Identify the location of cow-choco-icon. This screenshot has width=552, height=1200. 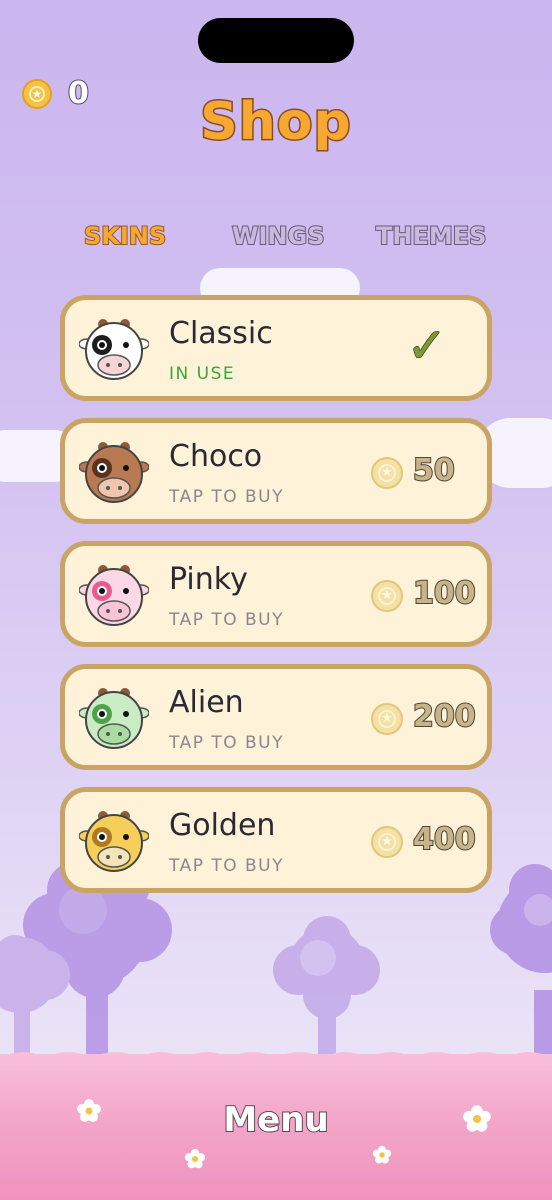
(114, 472).